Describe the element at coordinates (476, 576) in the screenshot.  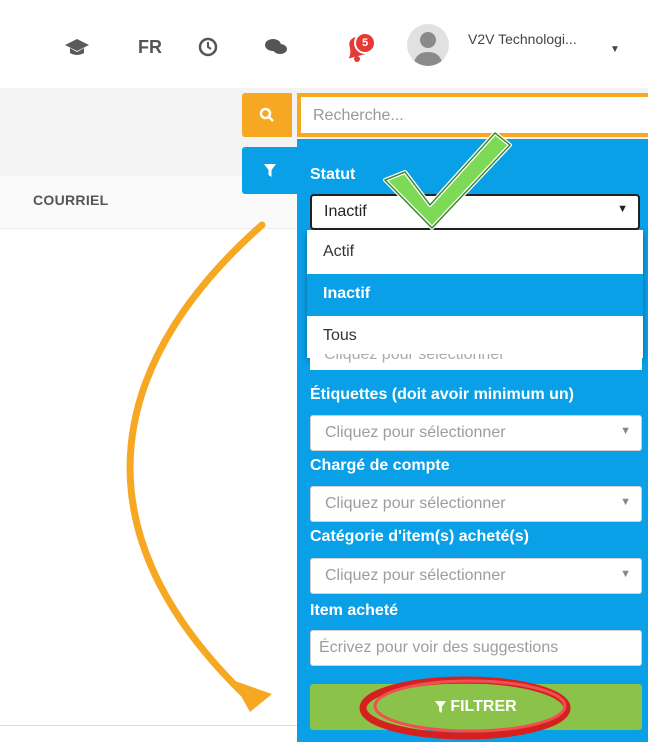
I see `categorie-select: Cliquez pour sélectionner ▼` at that location.